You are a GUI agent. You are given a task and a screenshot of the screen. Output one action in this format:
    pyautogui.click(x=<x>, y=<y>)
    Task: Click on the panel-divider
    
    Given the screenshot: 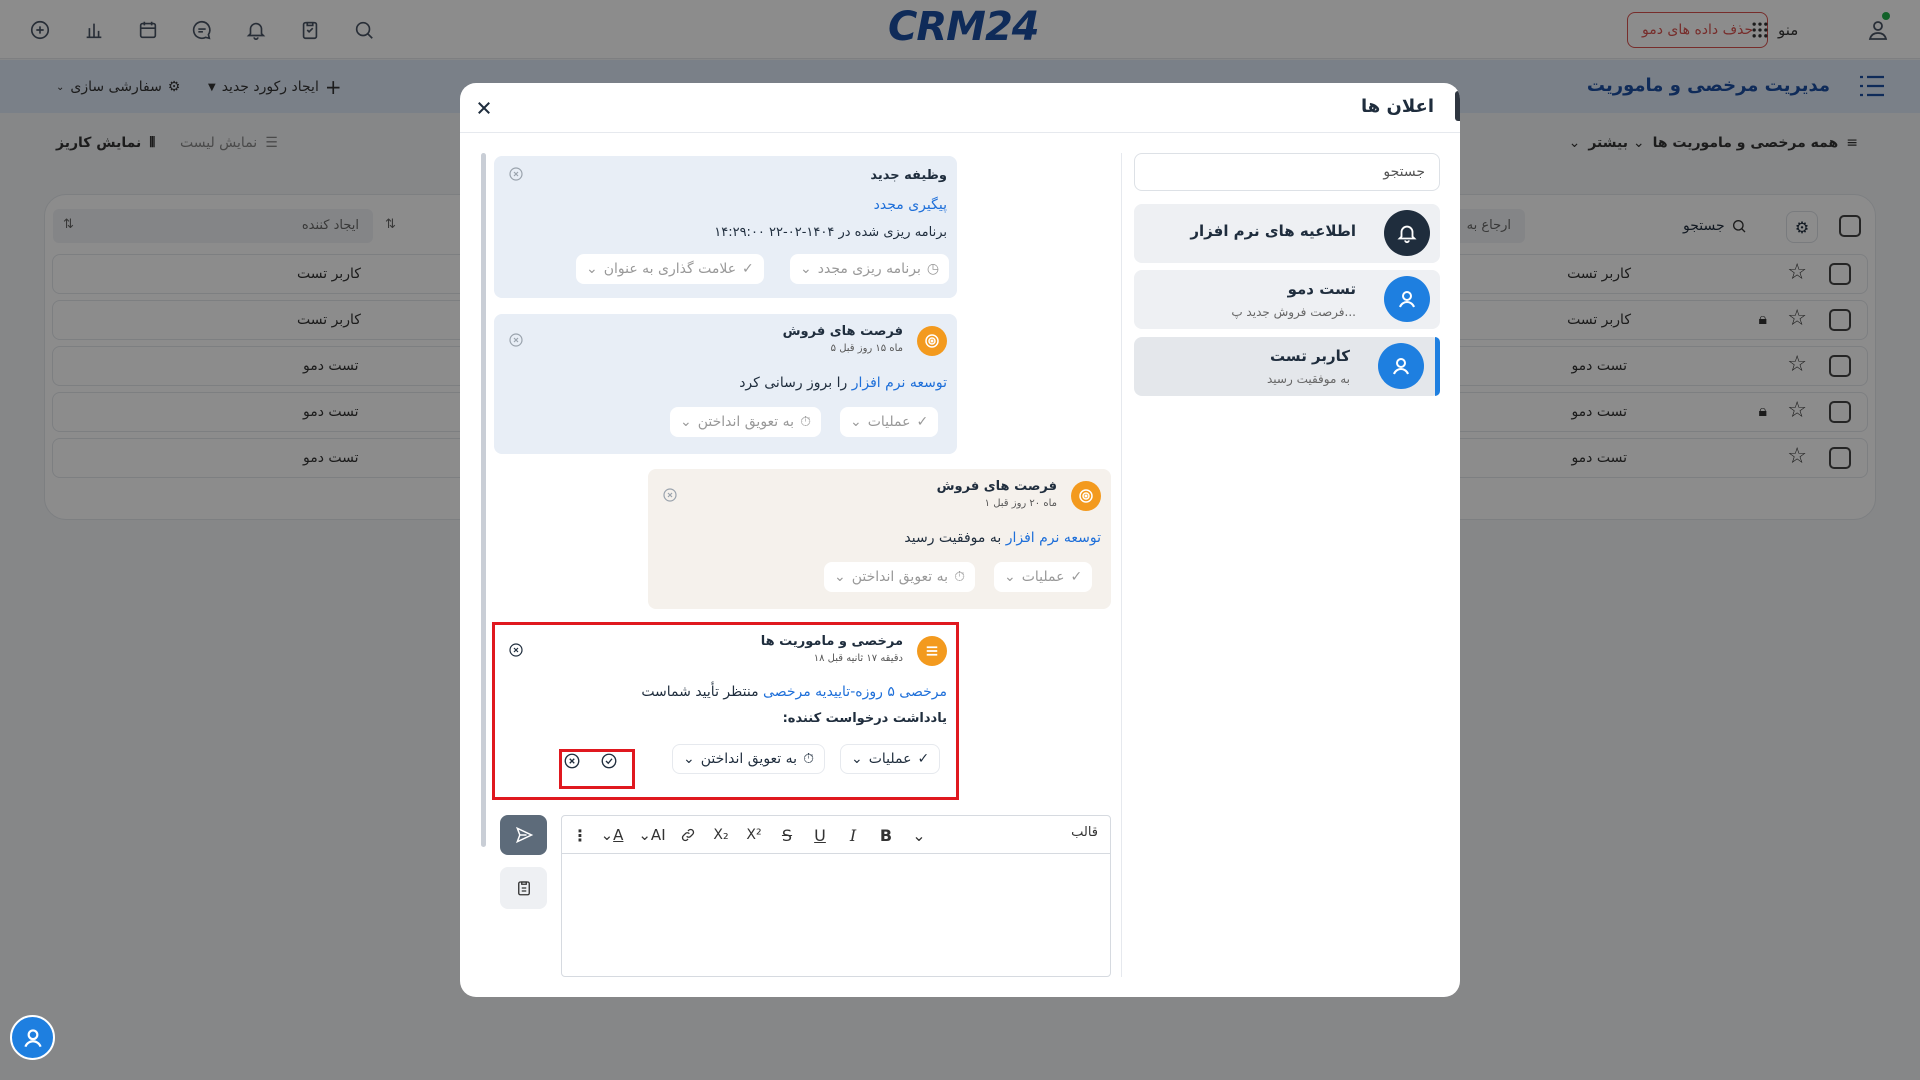 What is the action you would take?
    pyautogui.click(x=1121, y=565)
    